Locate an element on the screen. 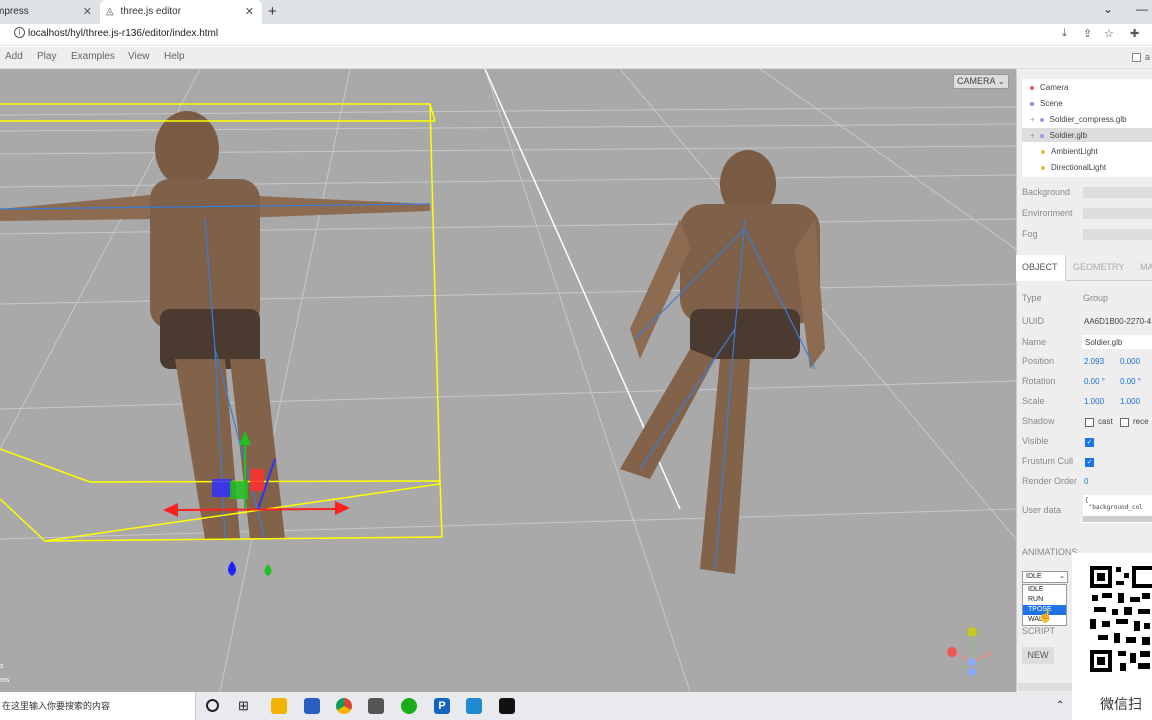 The width and height of the screenshot is (1152, 720). qr-code-icon is located at coordinates (1121, 619).